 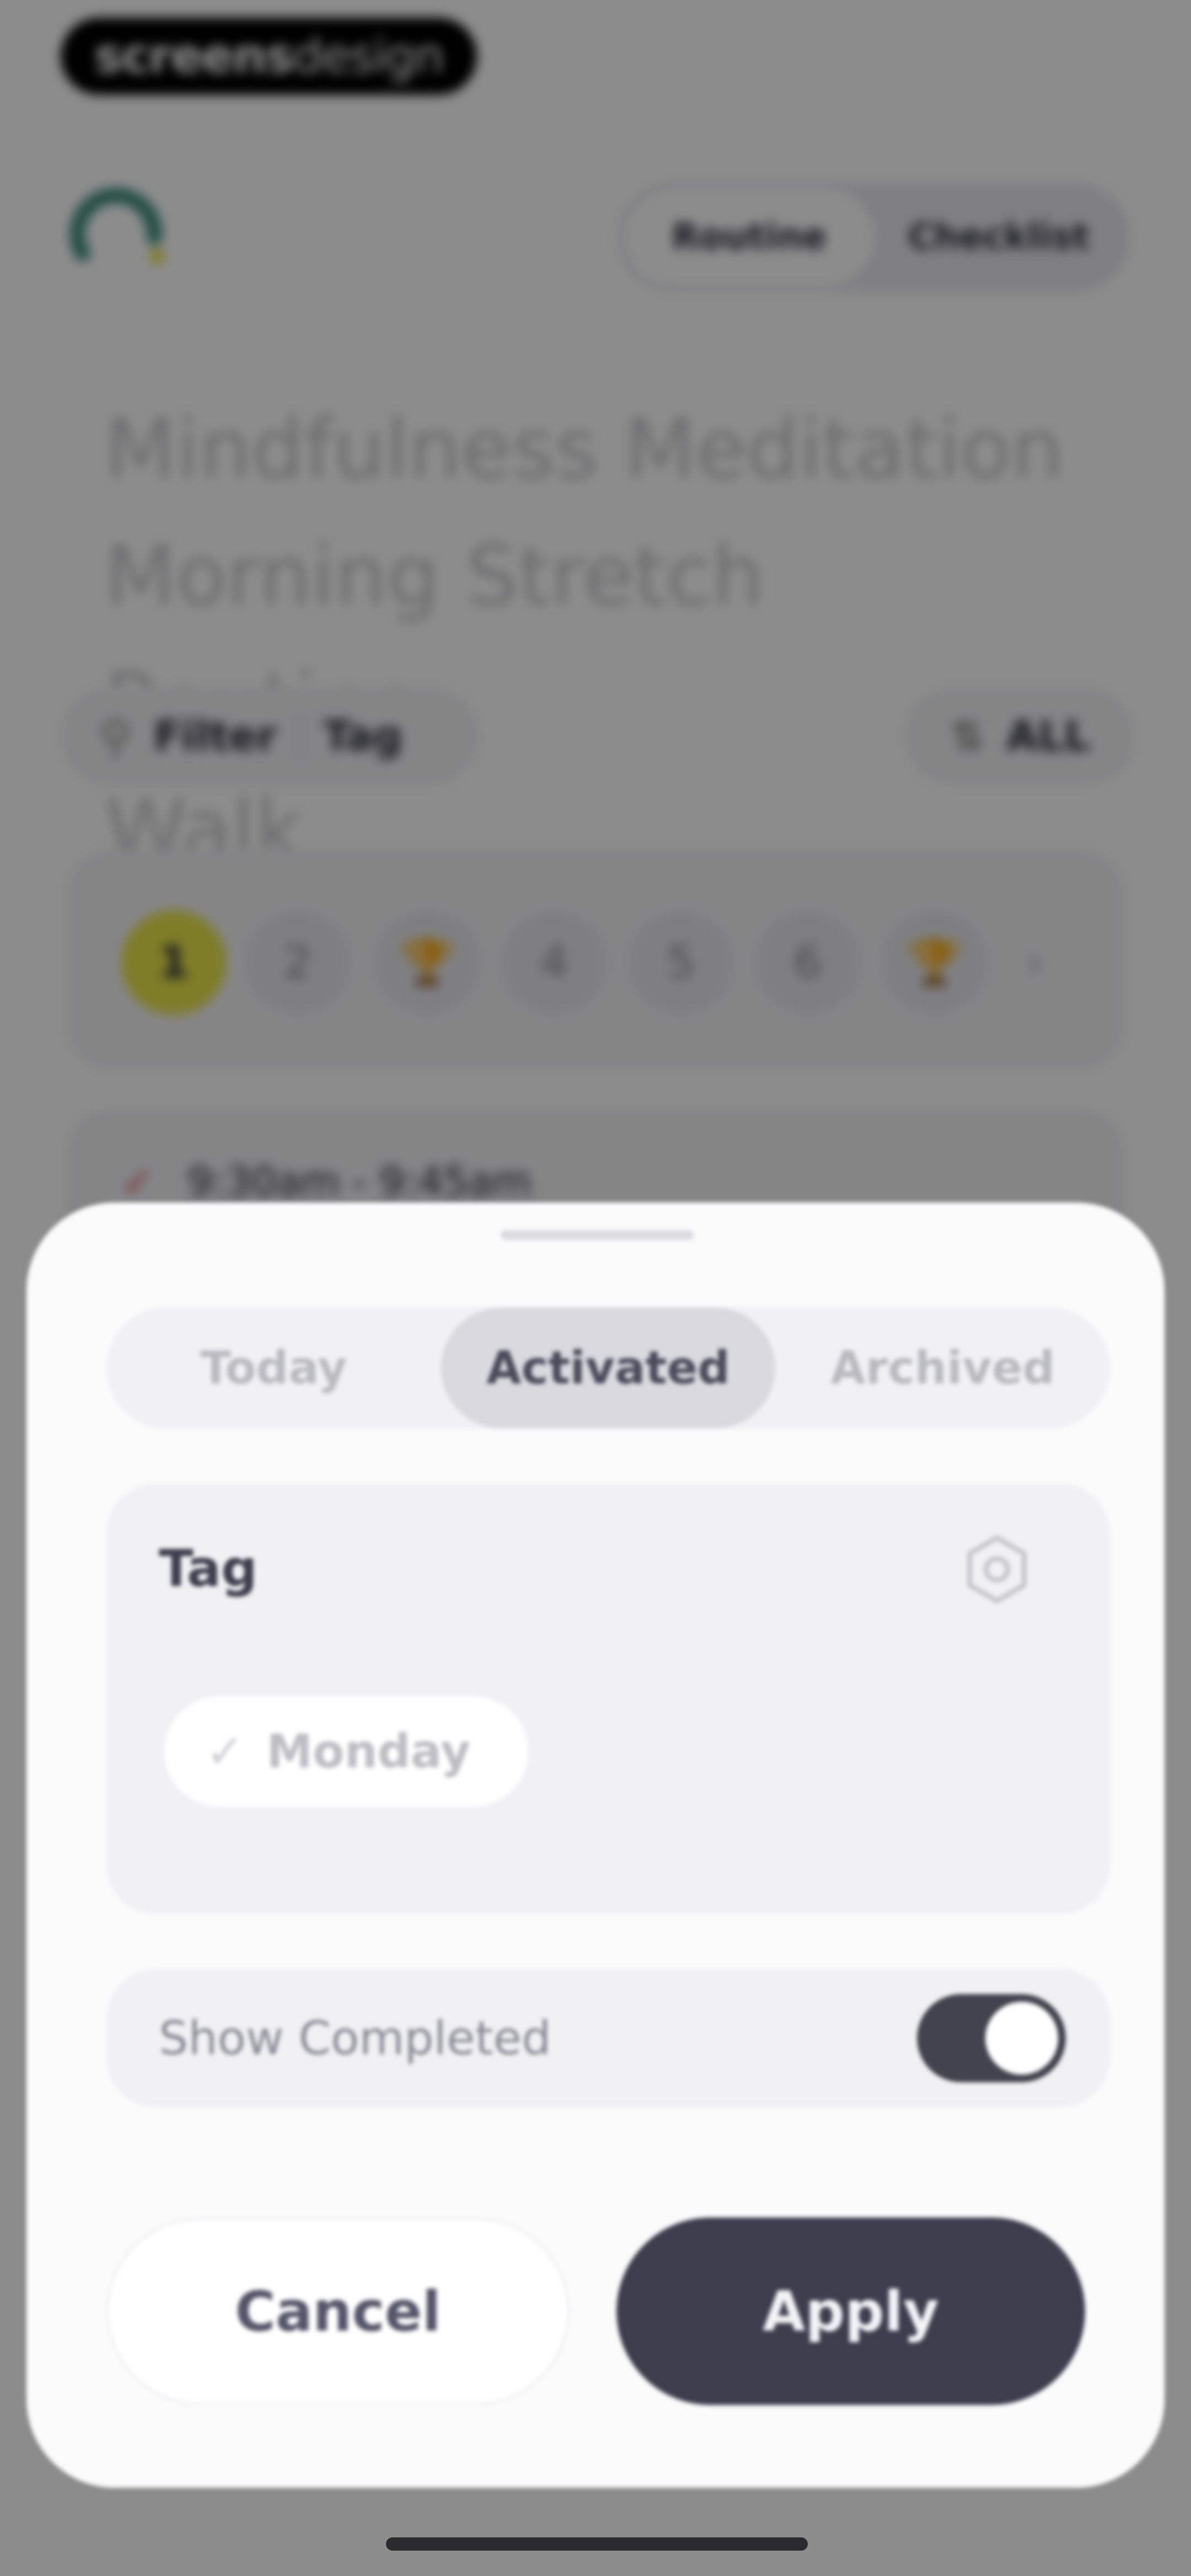 I want to click on status-tabs: Today Activated Archived, so click(x=608, y=1368).